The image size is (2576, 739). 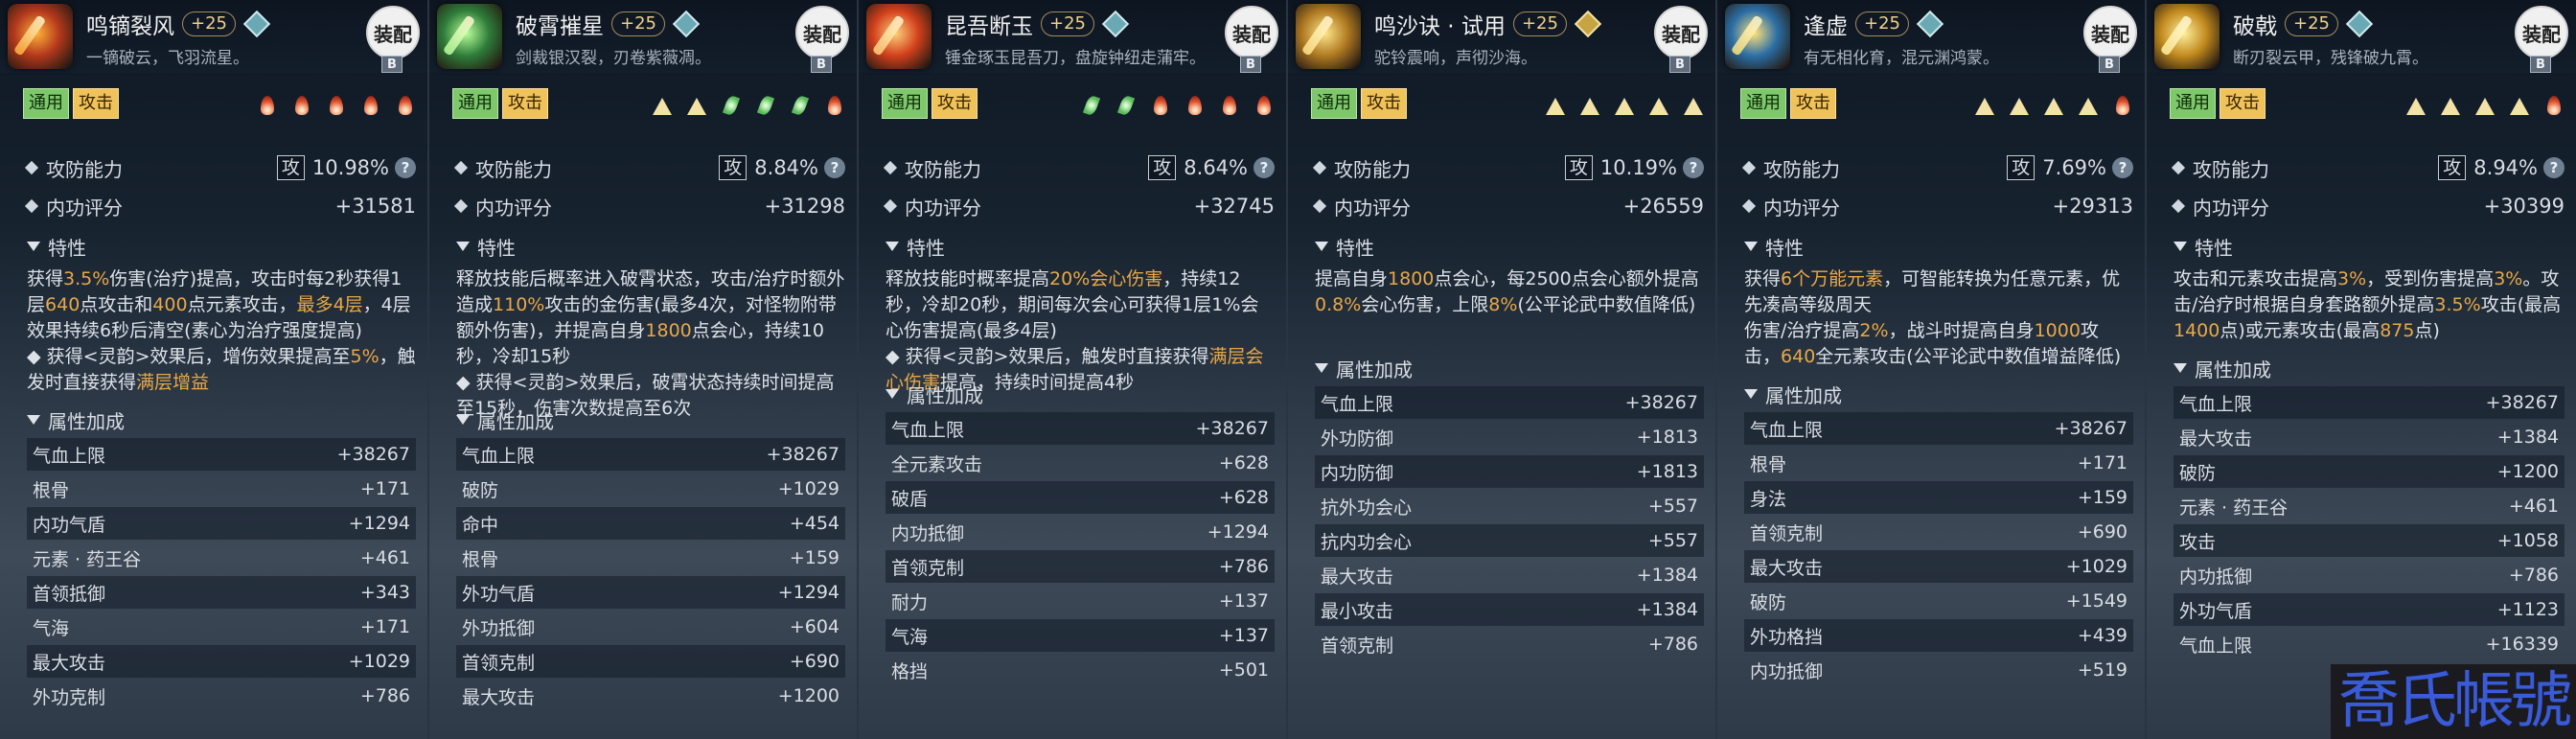 I want to click on attribute-row: 外功气盾 +1123, so click(x=2369, y=609).